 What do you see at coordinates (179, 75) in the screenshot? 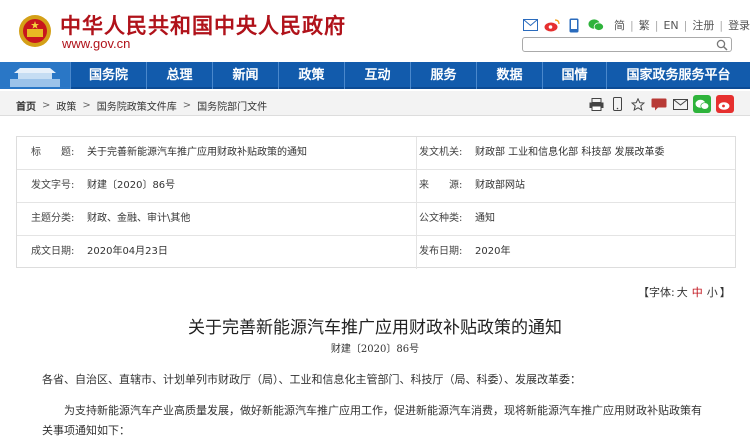
I see `nav-item-premier: 总理` at bounding box center [179, 75].